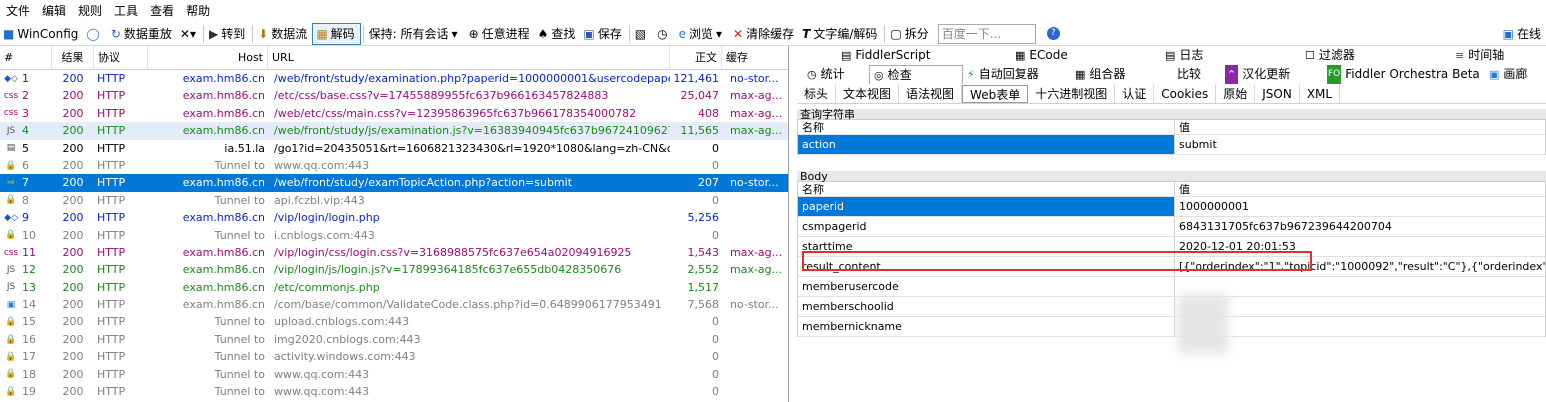 The image size is (1546, 402). I want to click on col-host: Host, so click(208, 58).